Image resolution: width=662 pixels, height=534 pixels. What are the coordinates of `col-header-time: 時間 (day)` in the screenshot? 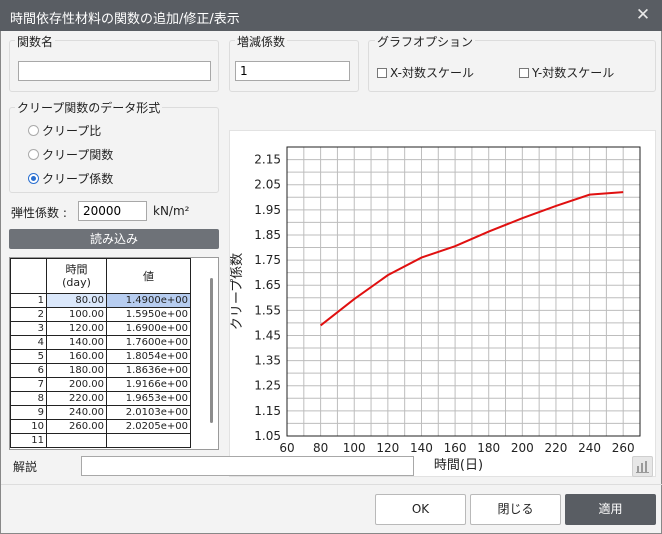 It's located at (76, 276).